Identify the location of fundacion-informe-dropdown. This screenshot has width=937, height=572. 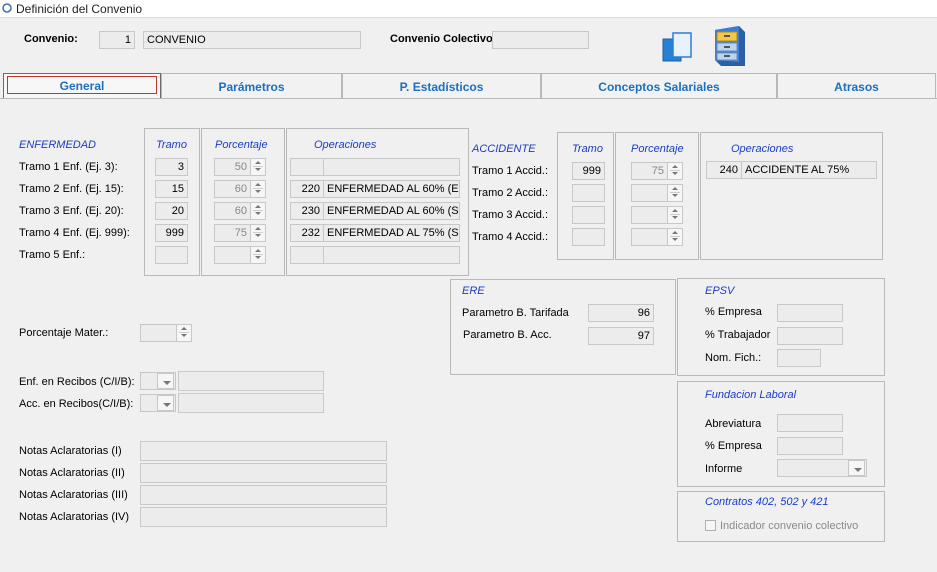
(856, 468).